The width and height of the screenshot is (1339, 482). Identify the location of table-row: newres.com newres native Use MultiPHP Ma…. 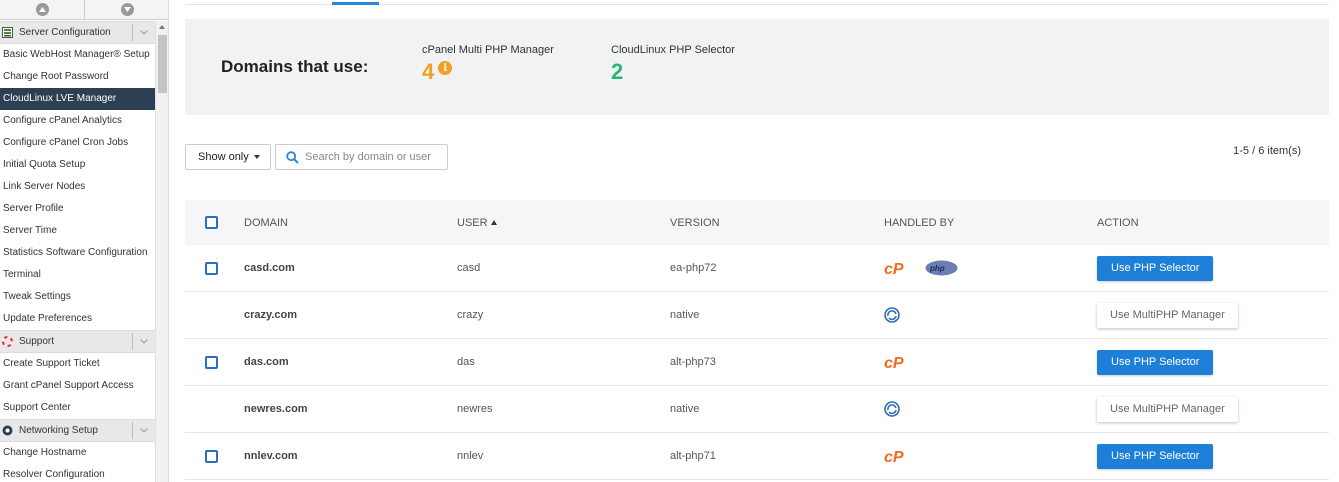
(757, 409).